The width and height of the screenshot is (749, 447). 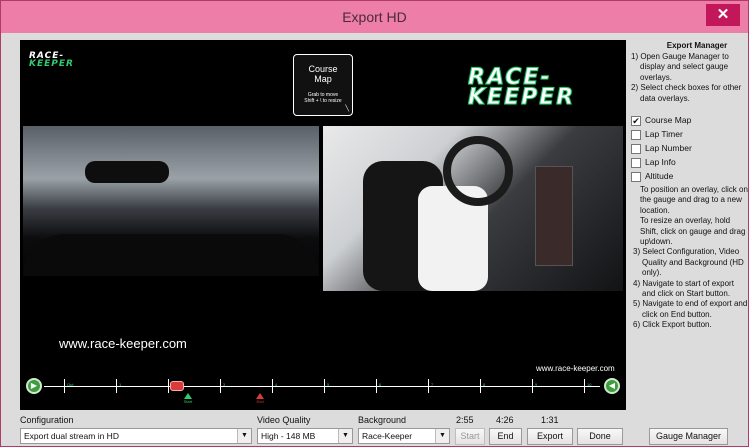 What do you see at coordinates (328, 384) in the screenshot?
I see `timeline-tick-label: 5` at bounding box center [328, 384].